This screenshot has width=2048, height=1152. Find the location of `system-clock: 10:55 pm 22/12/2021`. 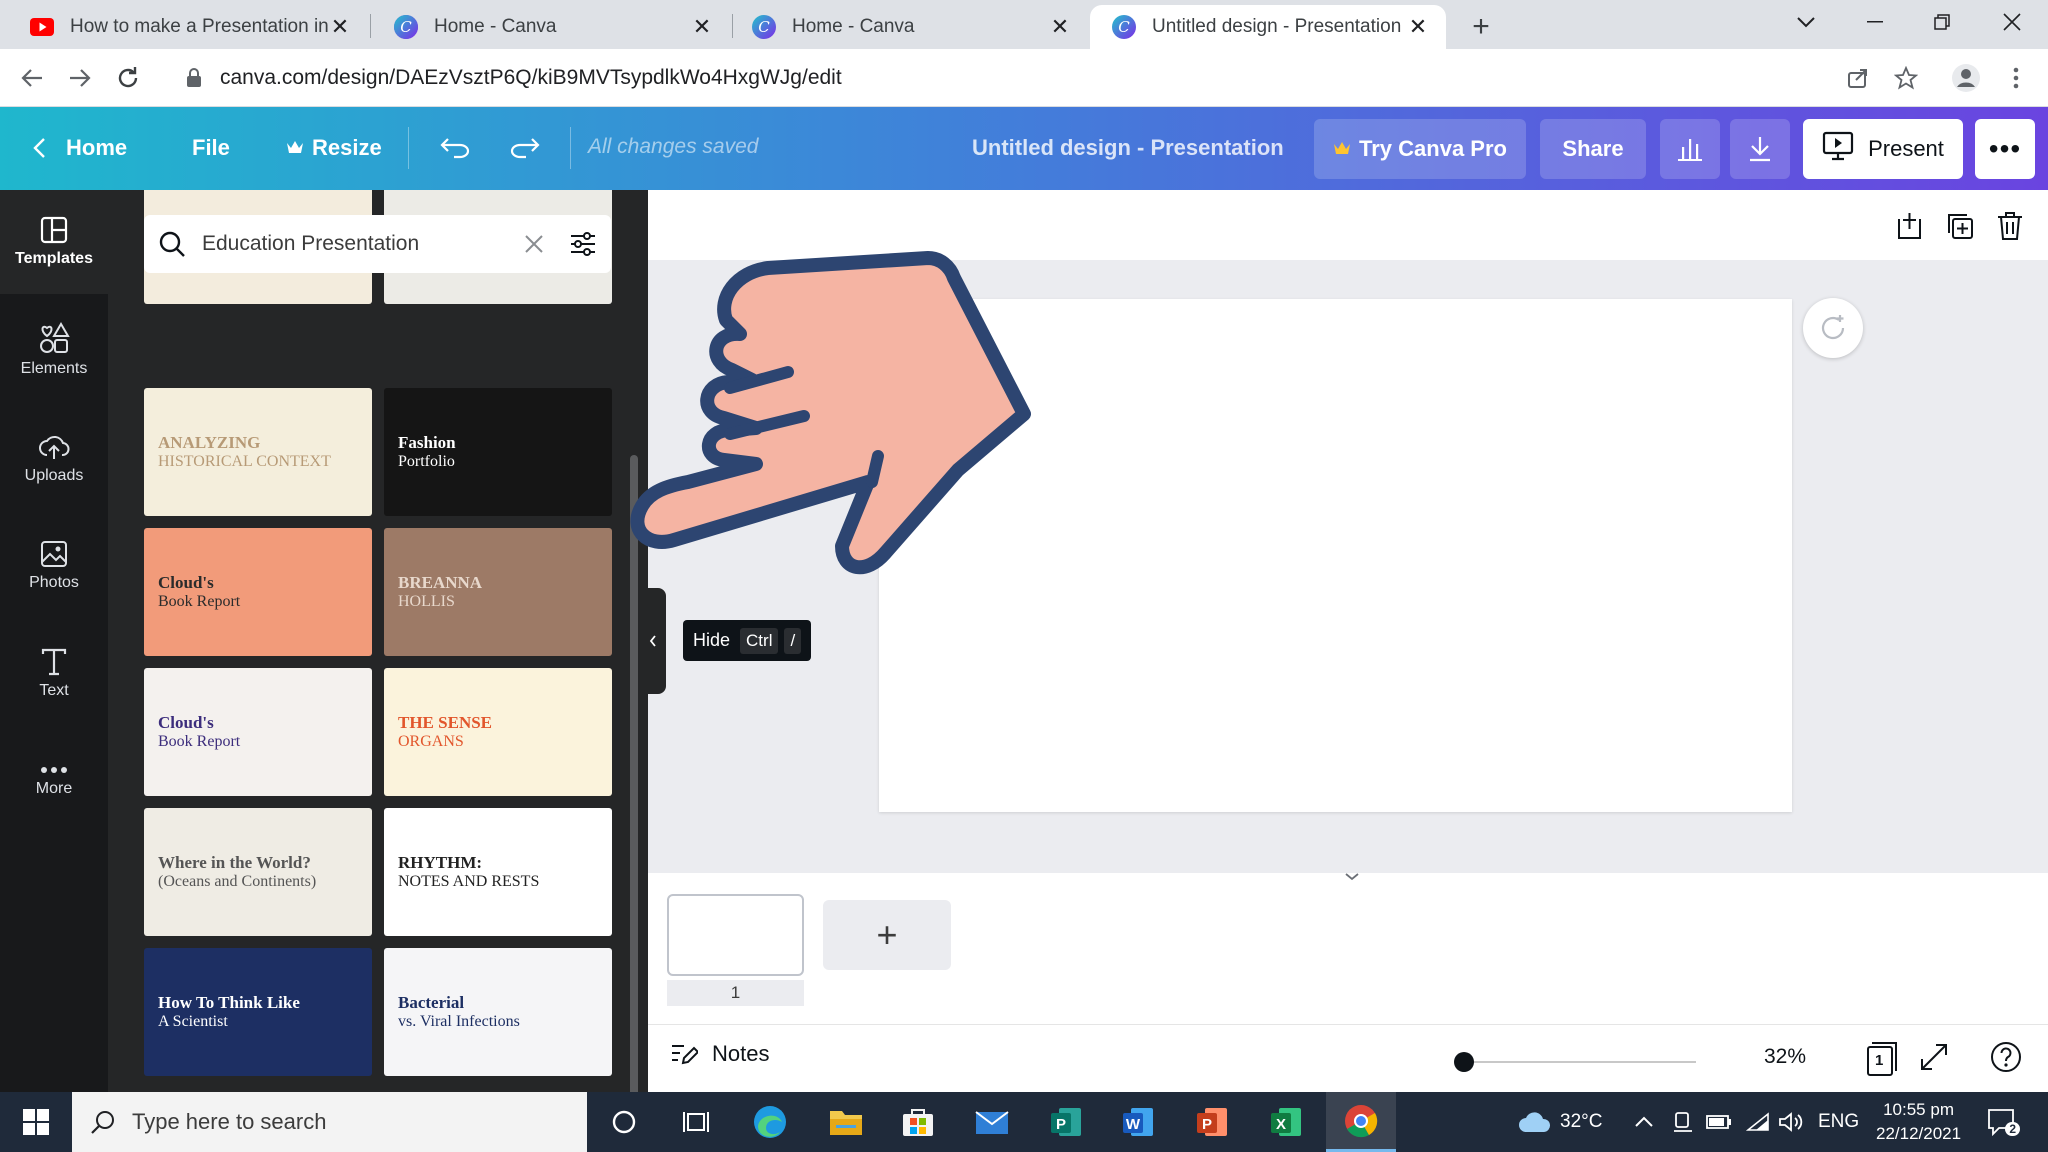

system-clock: 10:55 pm 22/12/2021 is located at coordinates (1918, 1122).